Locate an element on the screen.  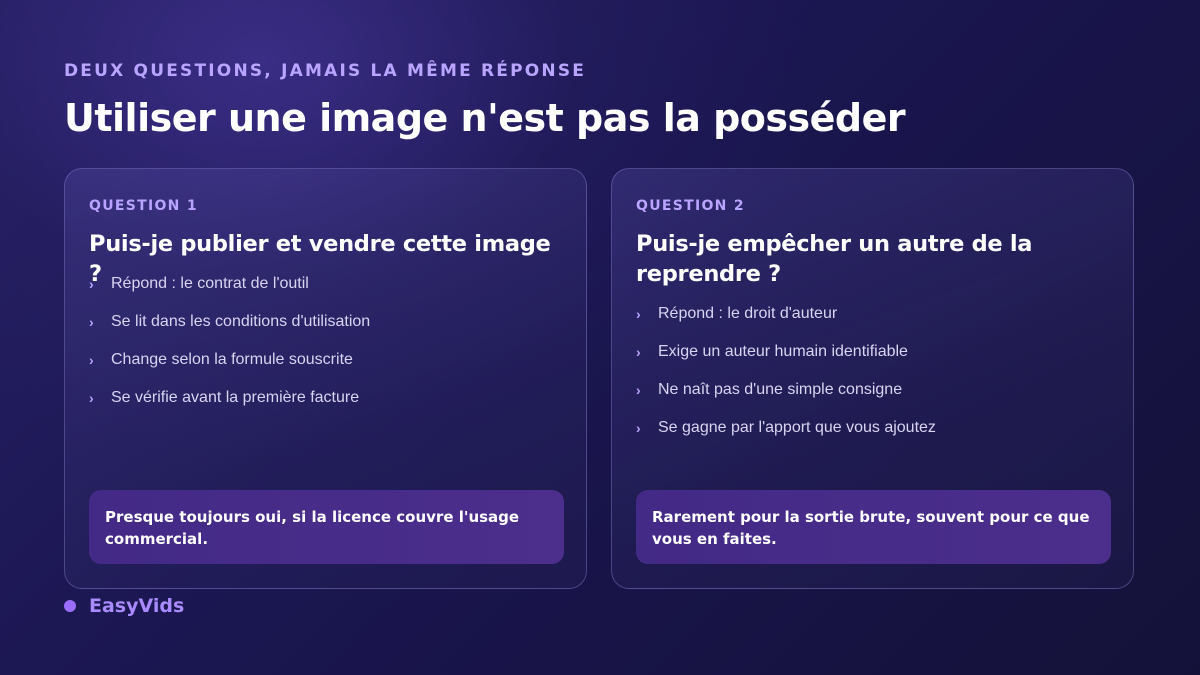
eyebrow-text: DEUX QUESTIONS, JAMAIS LA MÊME RÉPONSE is located at coordinates (325, 71).